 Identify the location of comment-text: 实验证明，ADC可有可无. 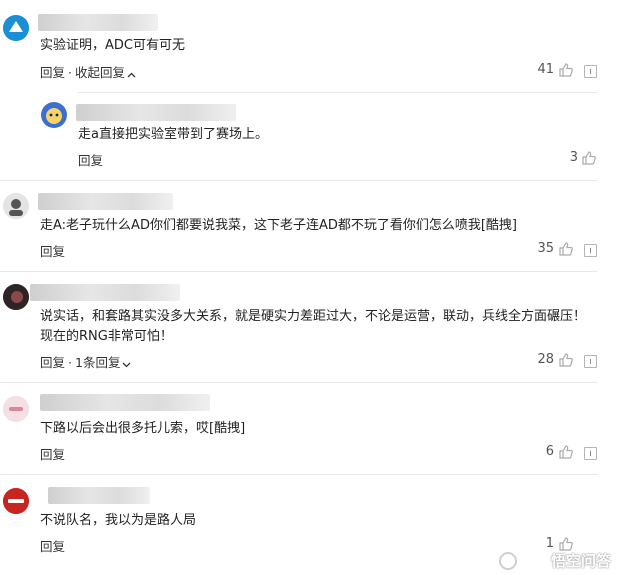
(112, 45).